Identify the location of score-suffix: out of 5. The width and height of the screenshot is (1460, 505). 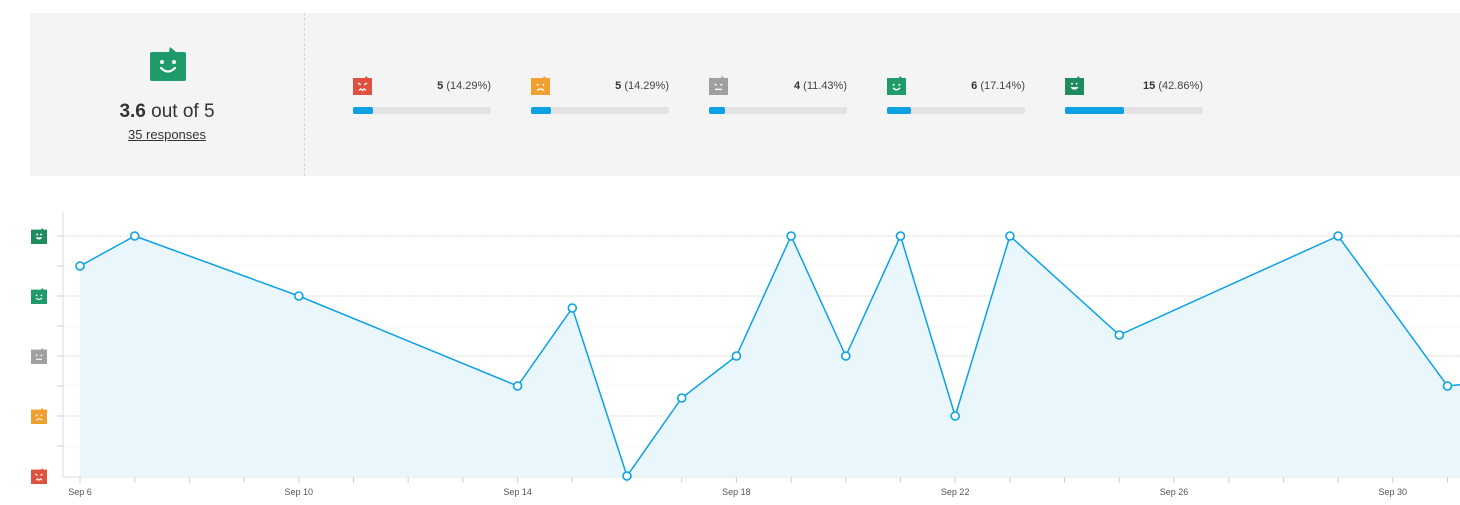
(180, 111).